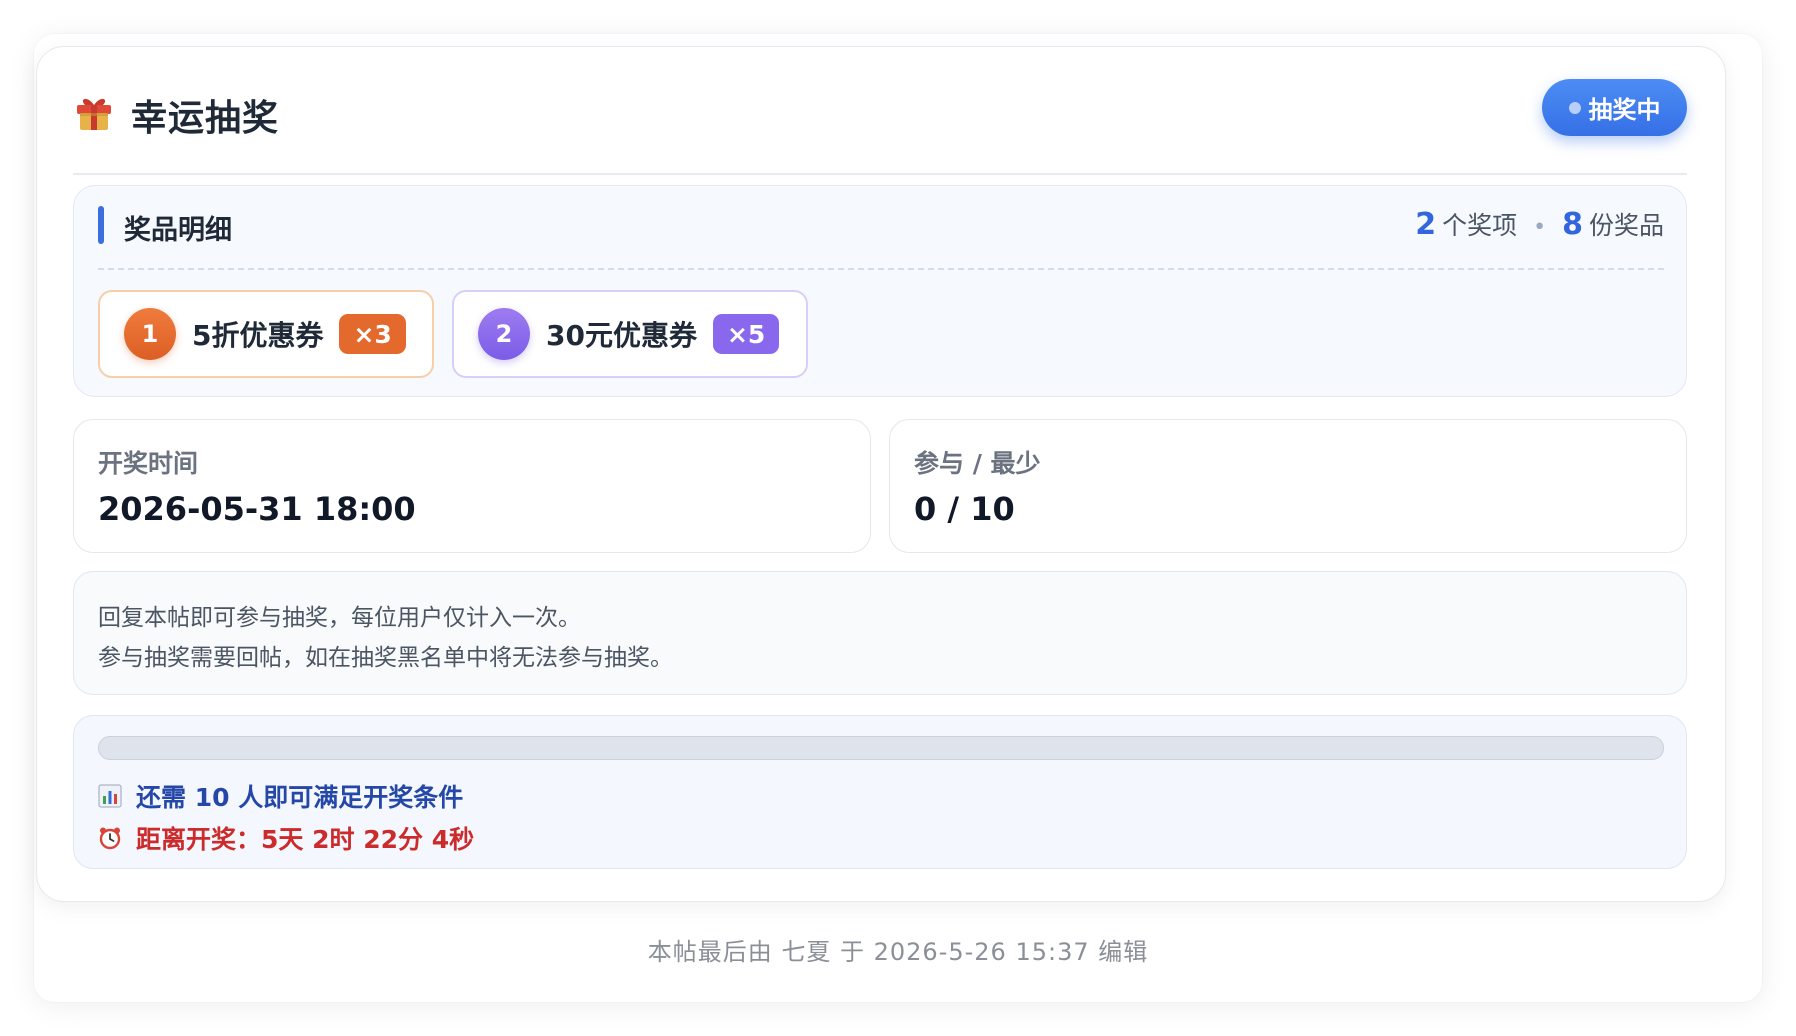 This screenshot has height=1036, width=1796. What do you see at coordinates (1626, 225) in the screenshot?
I see `prize-total-unit: 份奖品` at bounding box center [1626, 225].